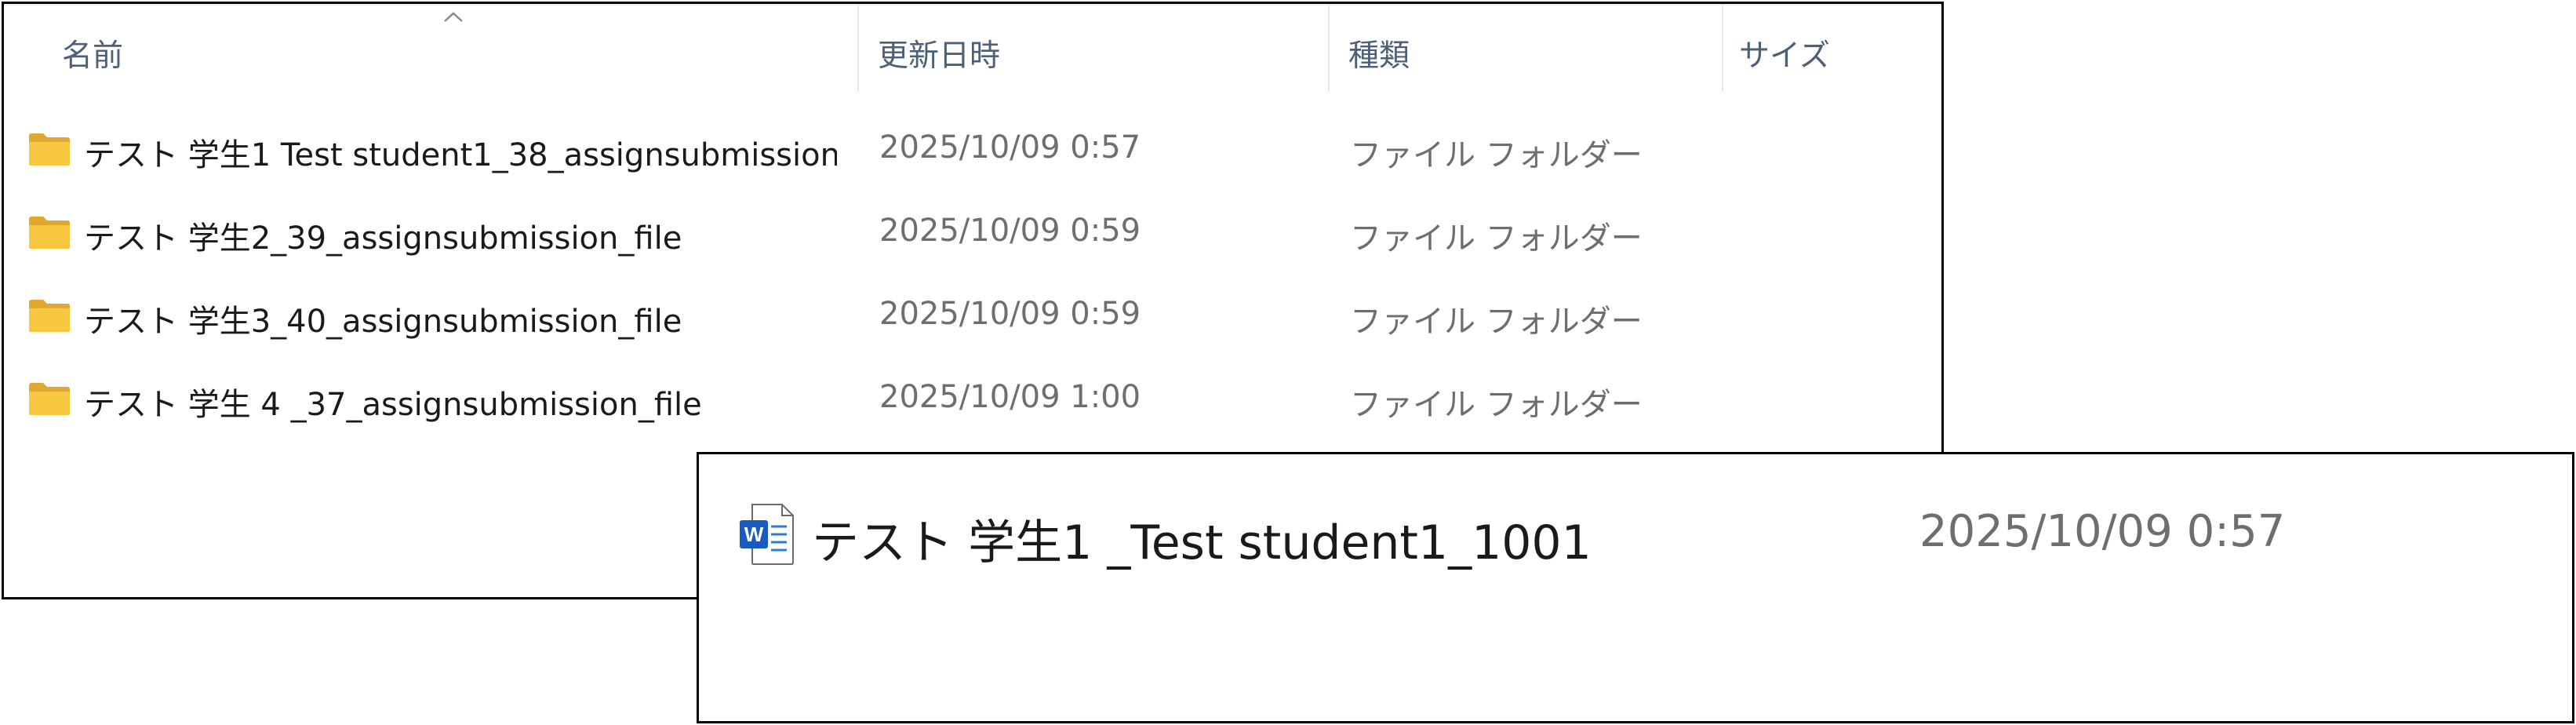 The width and height of the screenshot is (2576, 725). Describe the element at coordinates (754, 535) in the screenshot. I see `svg-text: W` at that location.